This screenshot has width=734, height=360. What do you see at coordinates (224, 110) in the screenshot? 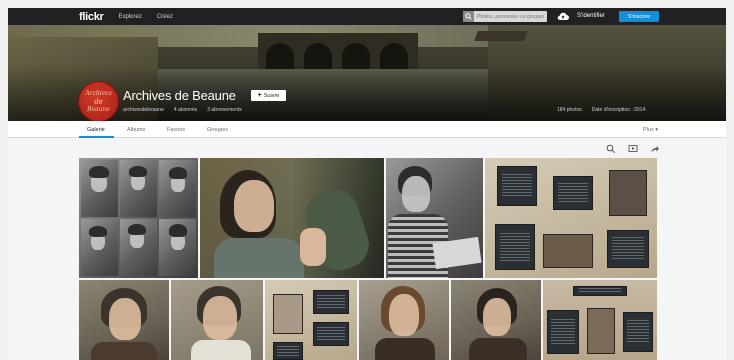
I see `following-count: 3 abonnements` at bounding box center [224, 110].